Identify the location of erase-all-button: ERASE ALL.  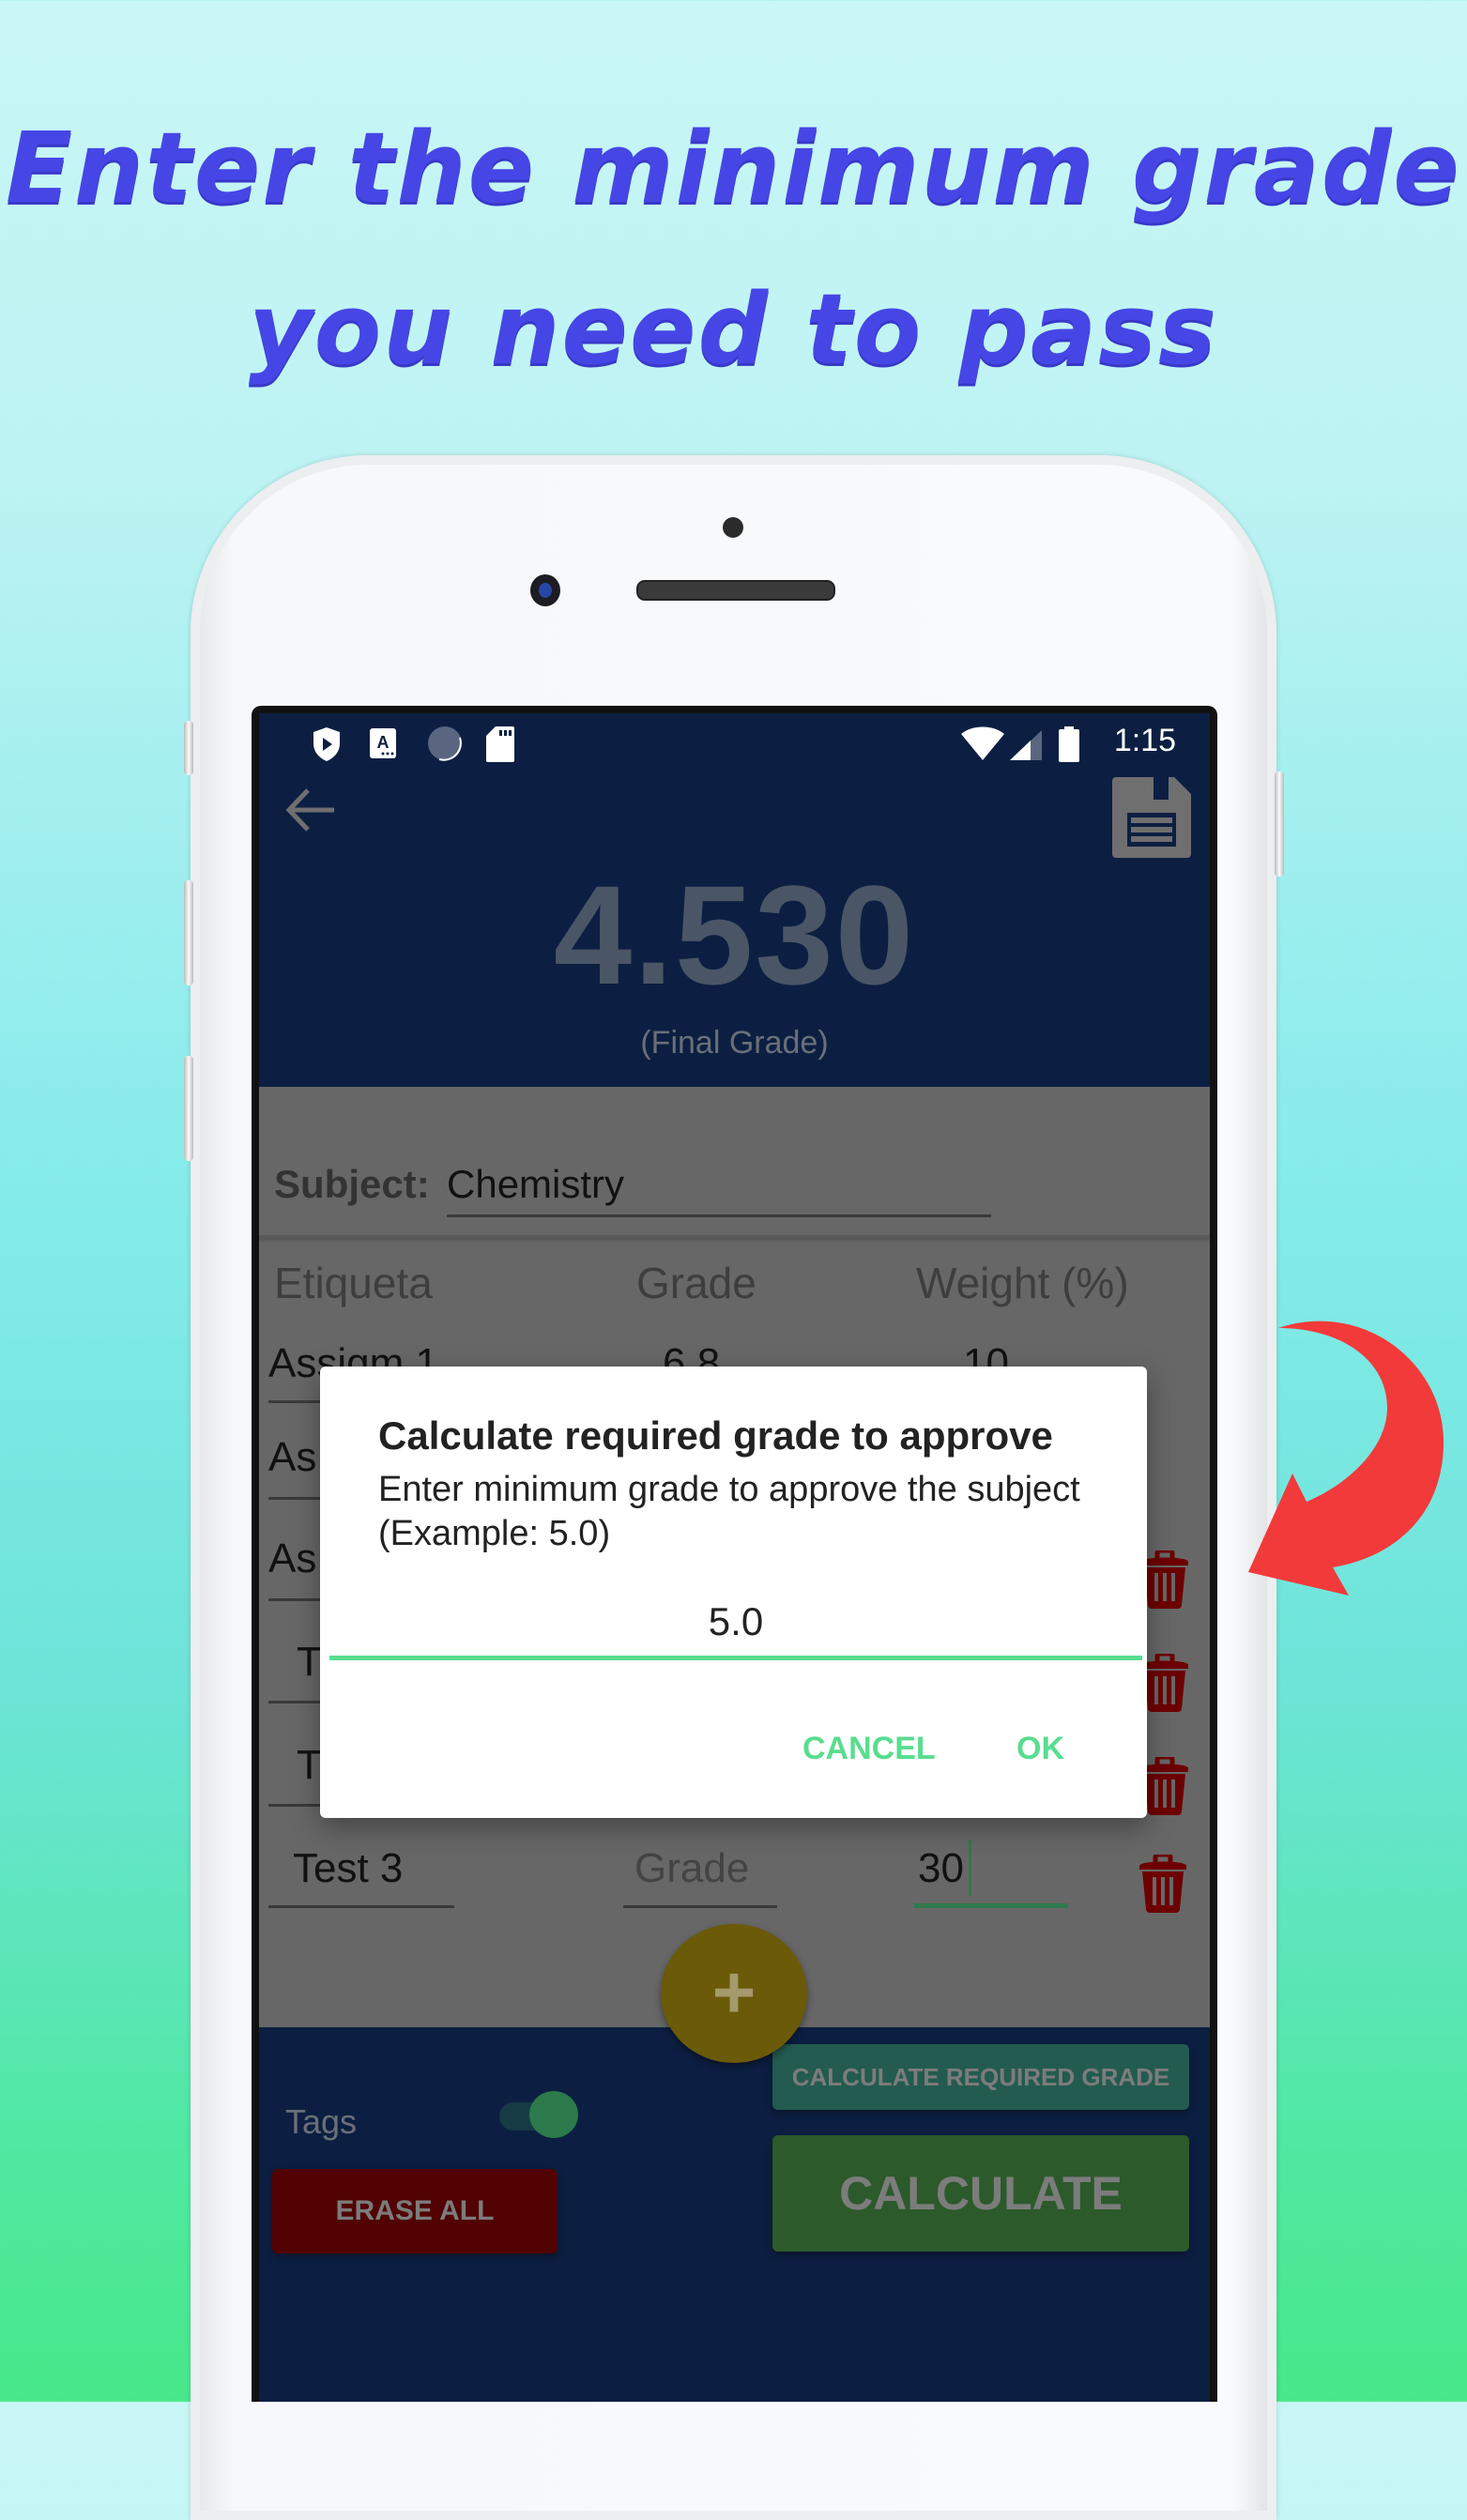
(415, 2211).